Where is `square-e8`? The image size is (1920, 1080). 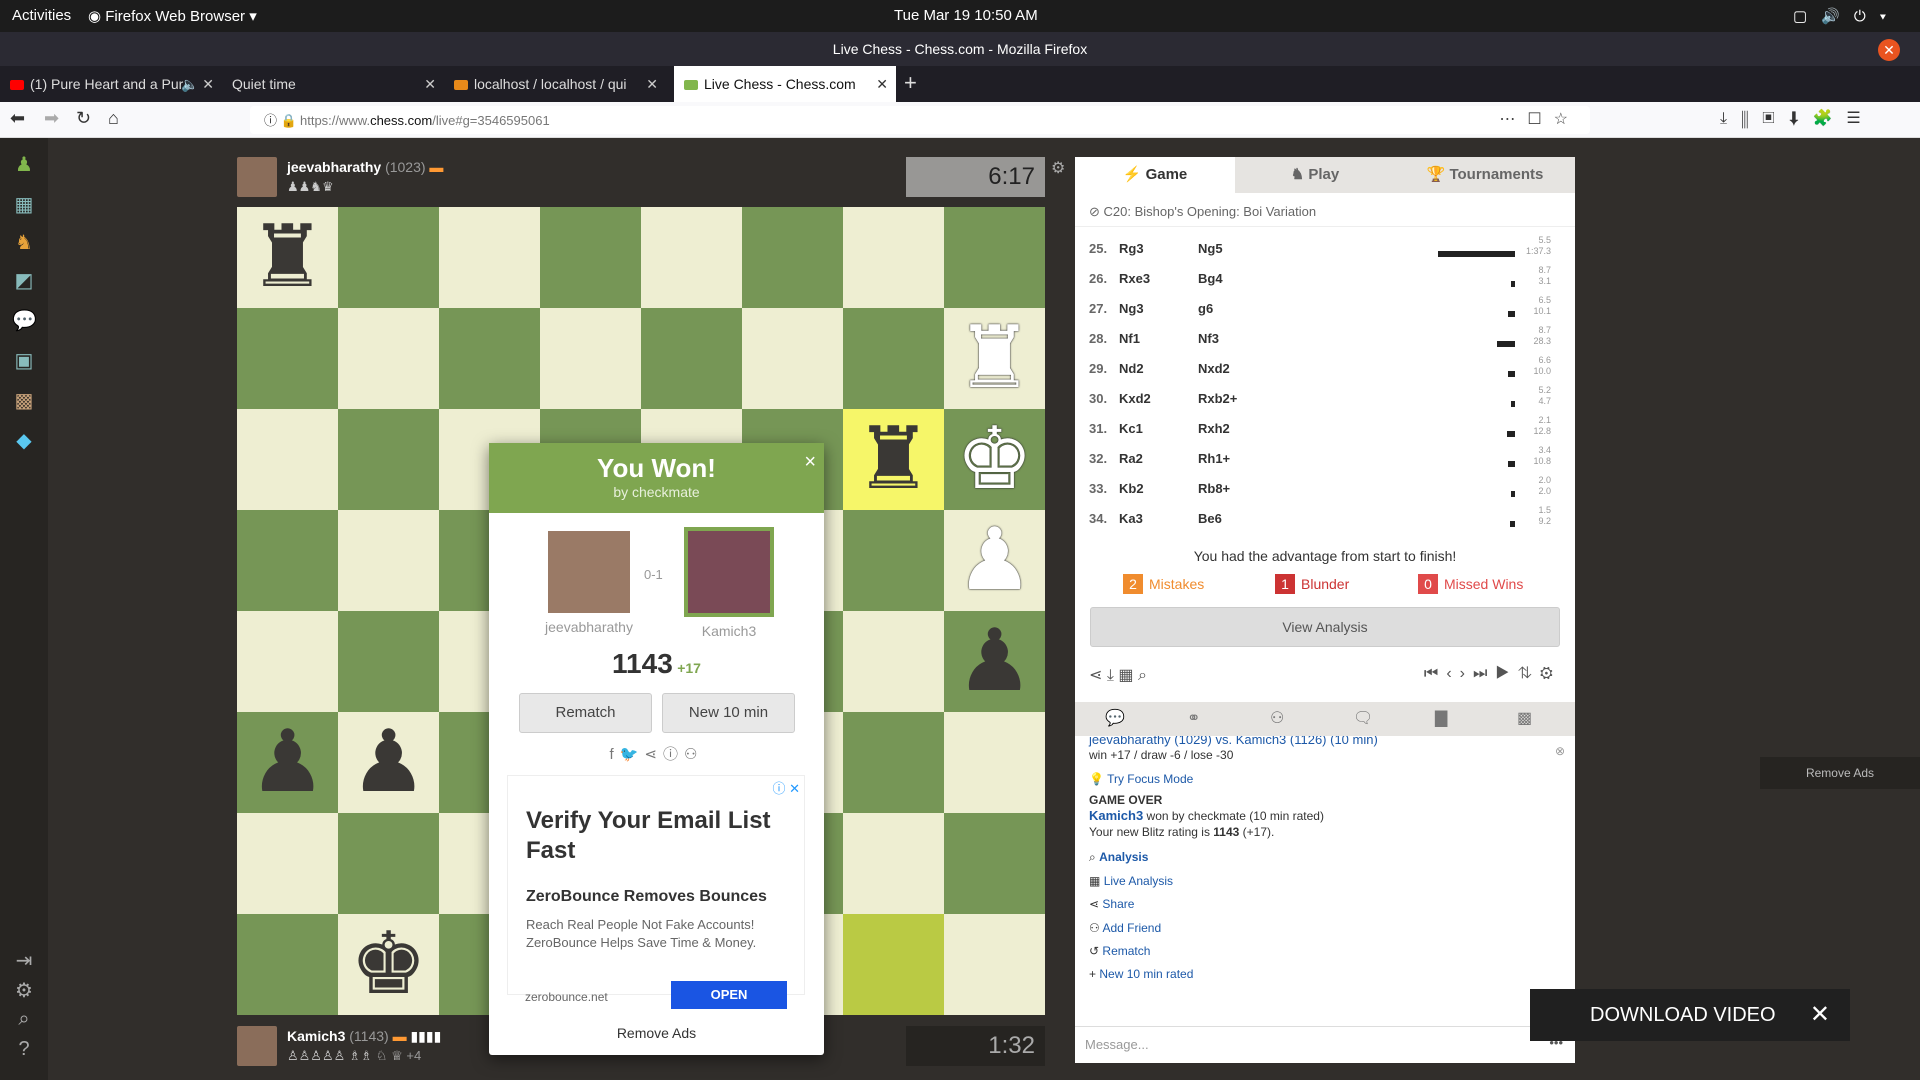
square-e8 is located at coordinates (691, 257).